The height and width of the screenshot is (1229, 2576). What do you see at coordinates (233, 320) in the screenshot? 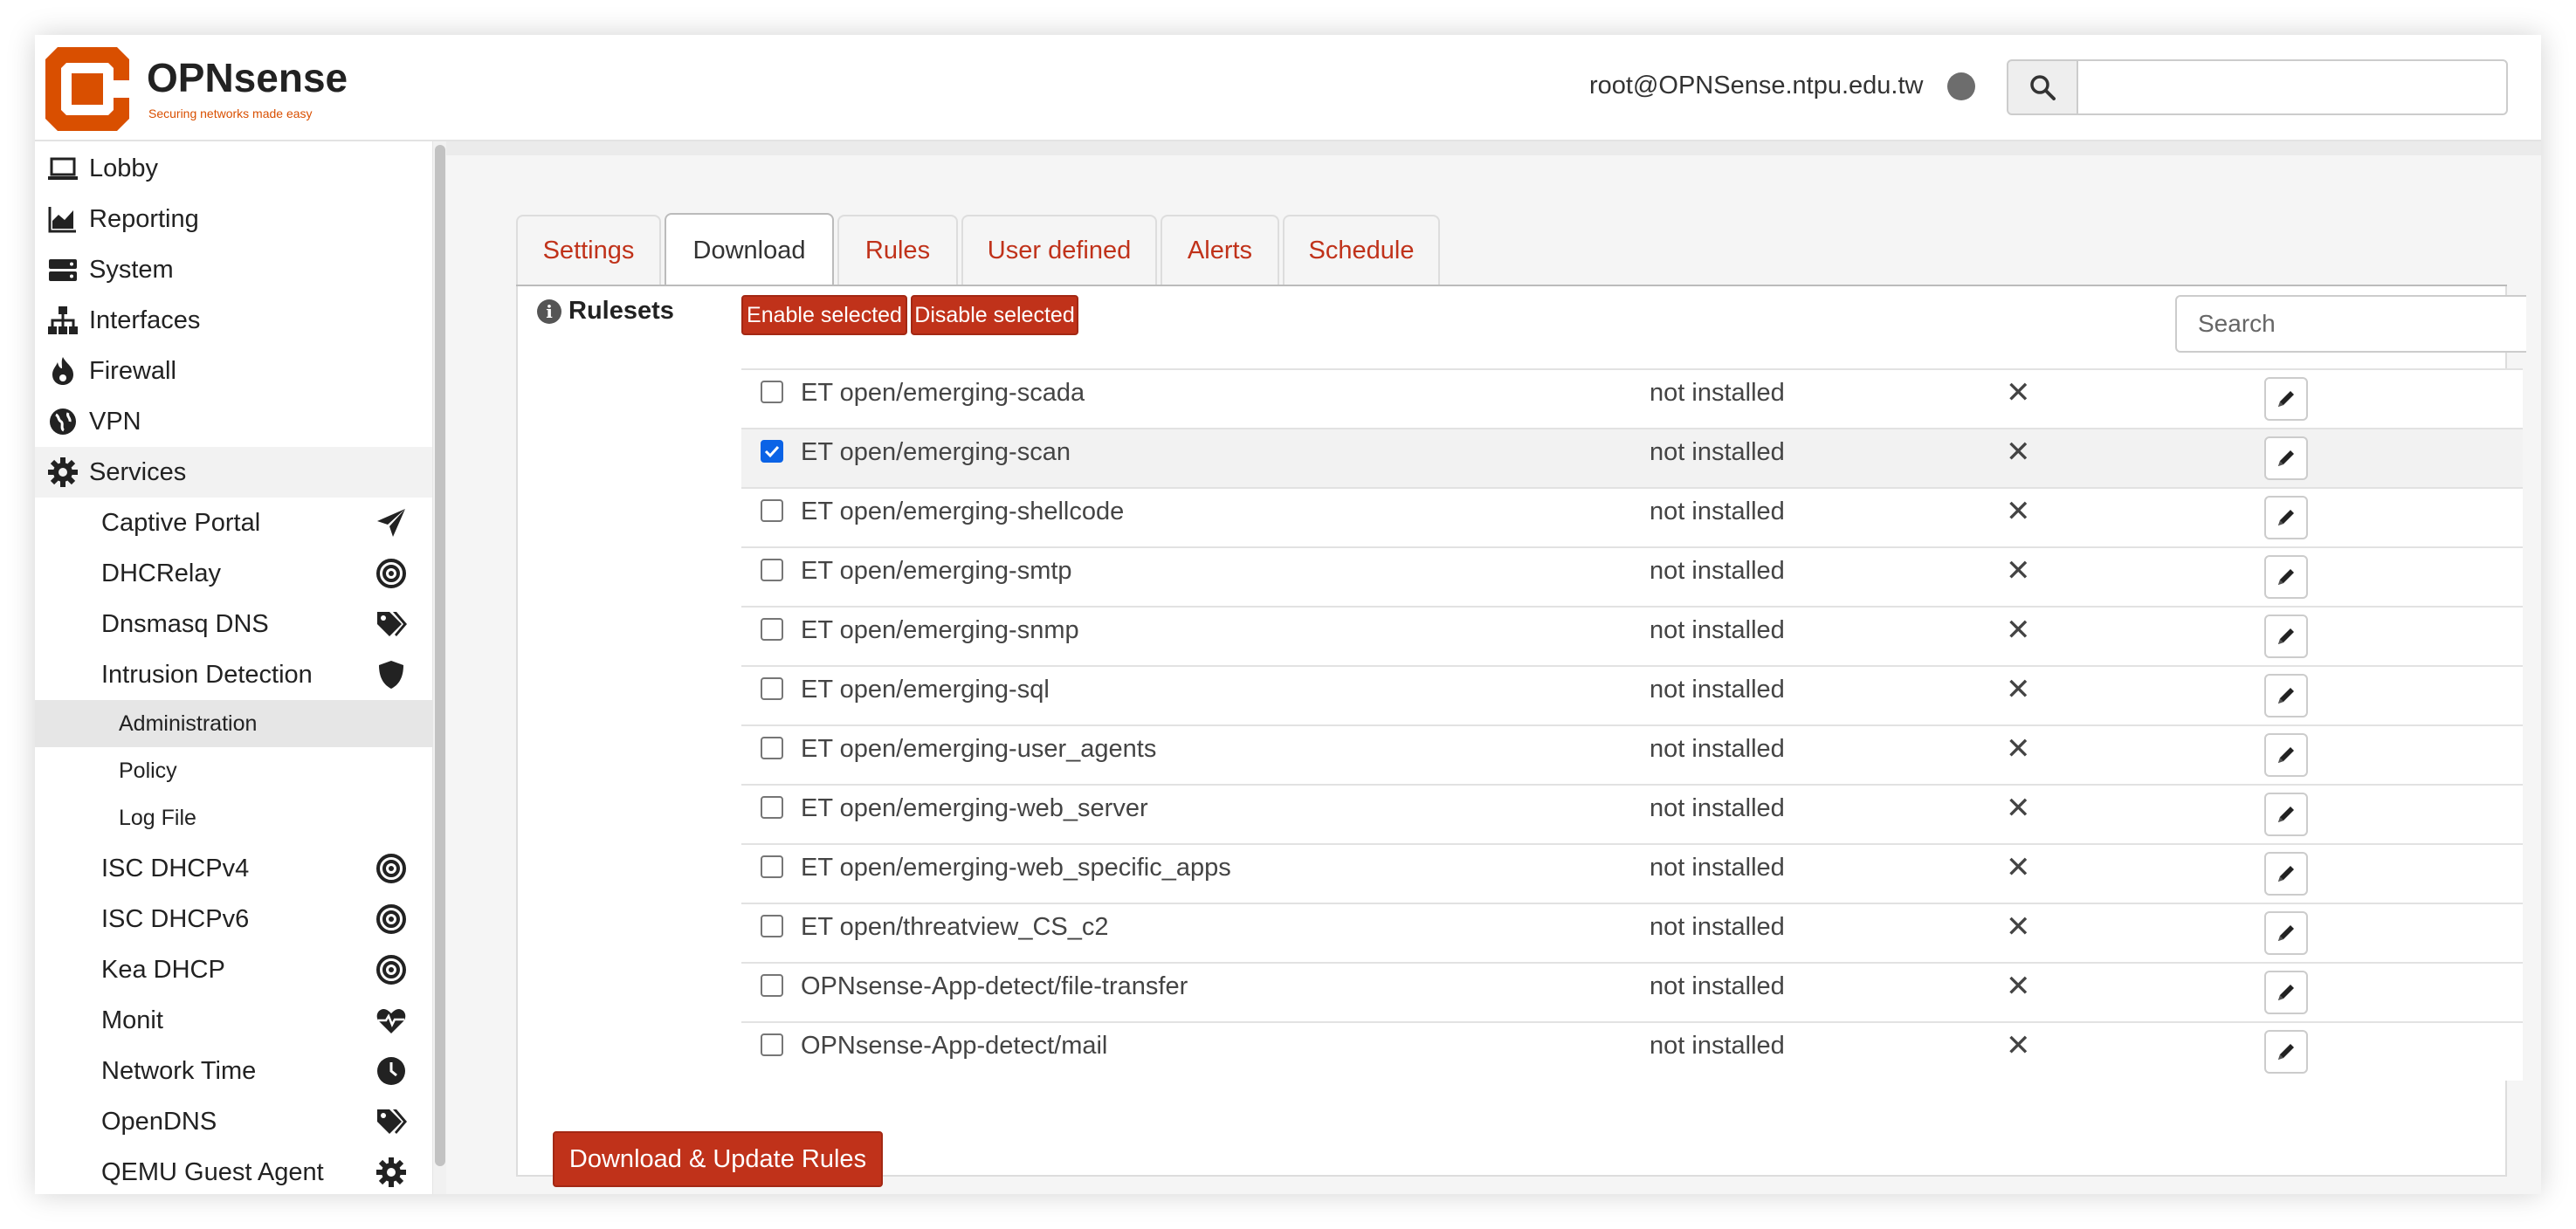
I see `sidebar-item-interfaces: Interfaces` at bounding box center [233, 320].